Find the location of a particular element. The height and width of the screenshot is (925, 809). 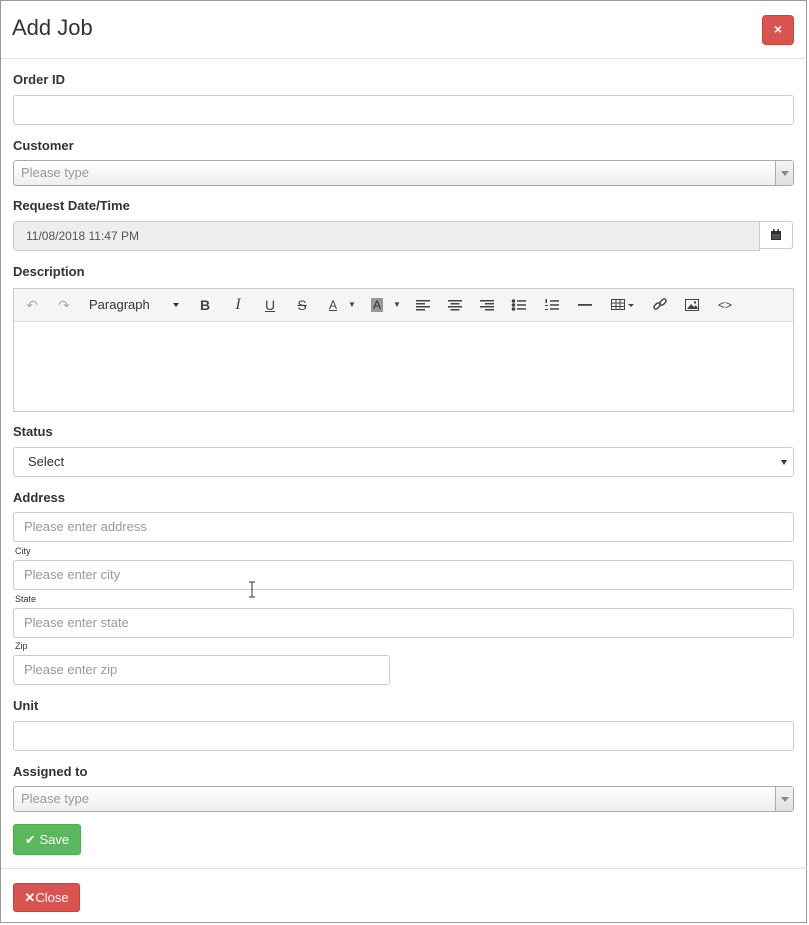

customer-combobox: Please type is located at coordinates (403, 173).